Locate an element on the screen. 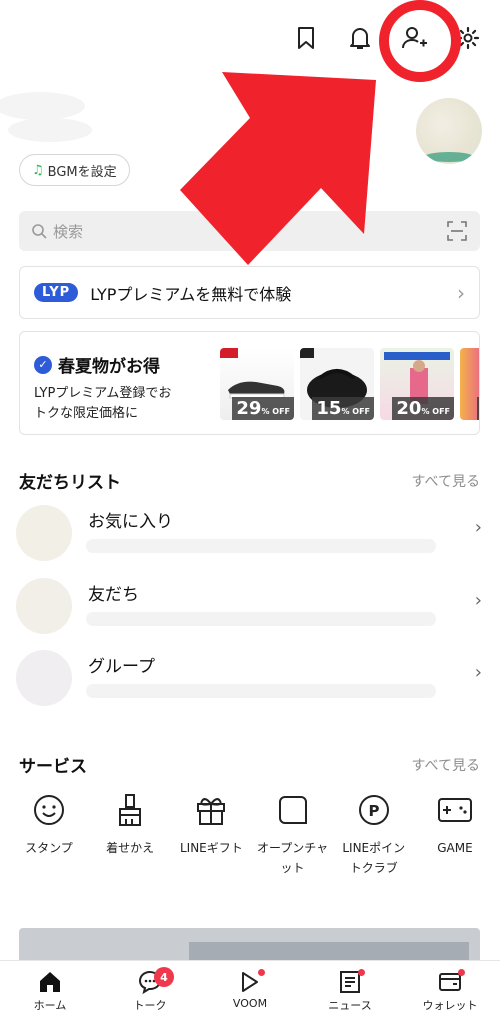 The width and height of the screenshot is (500, 1024). bgm-label: BGMを設定 is located at coordinates (82, 172).